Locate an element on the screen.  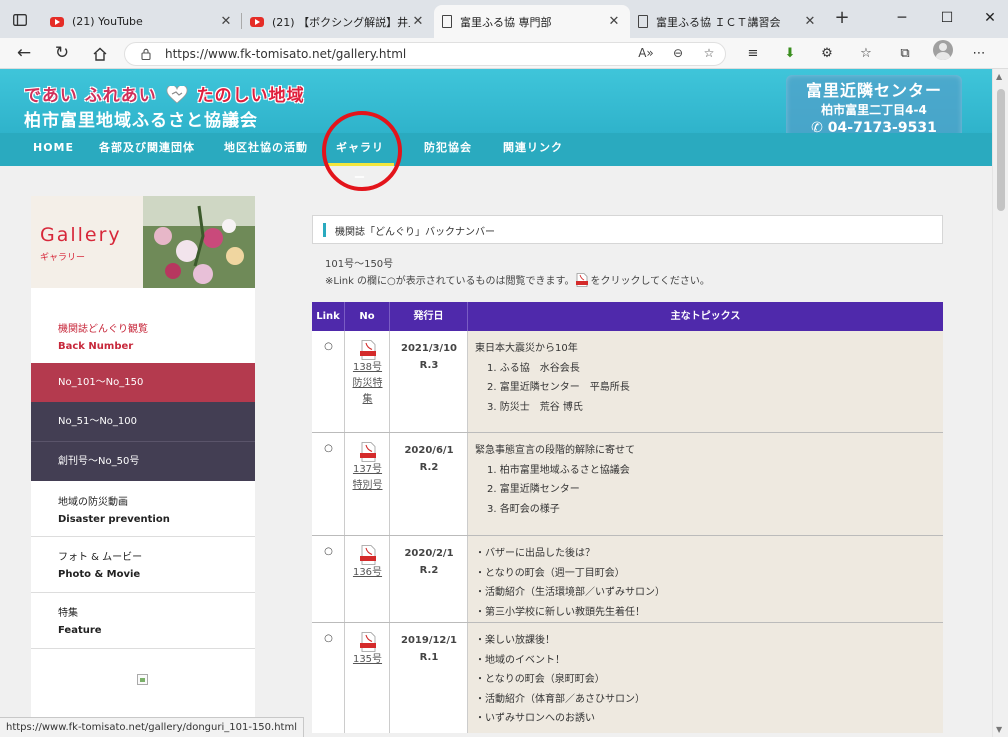
slogan-right: たのしい地域 is located at coordinates (250, 96).